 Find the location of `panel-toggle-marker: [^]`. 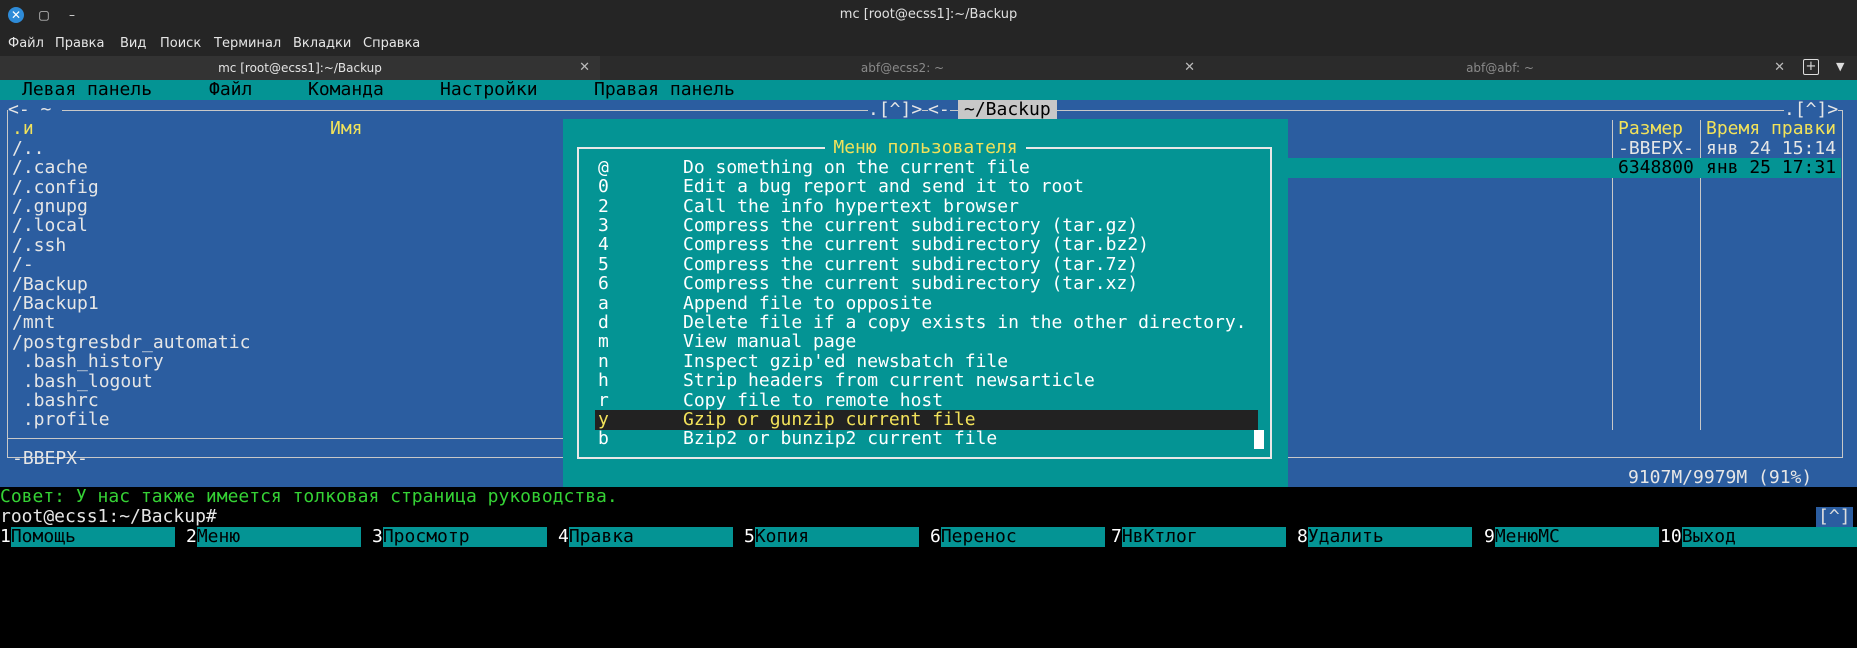

panel-toggle-marker: [^] is located at coordinates (1834, 517).